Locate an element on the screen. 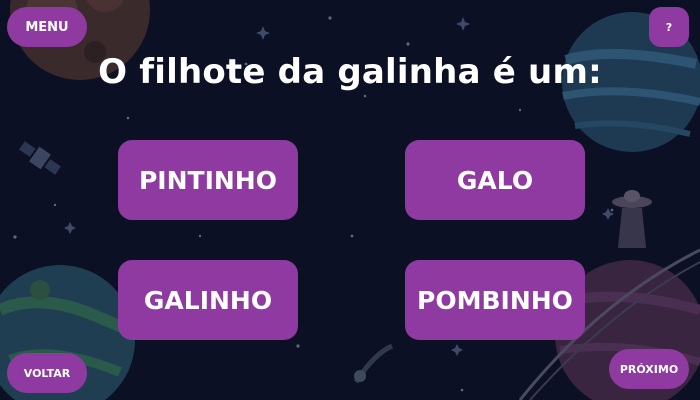  answer-button-galo: GALO is located at coordinates (495, 180).